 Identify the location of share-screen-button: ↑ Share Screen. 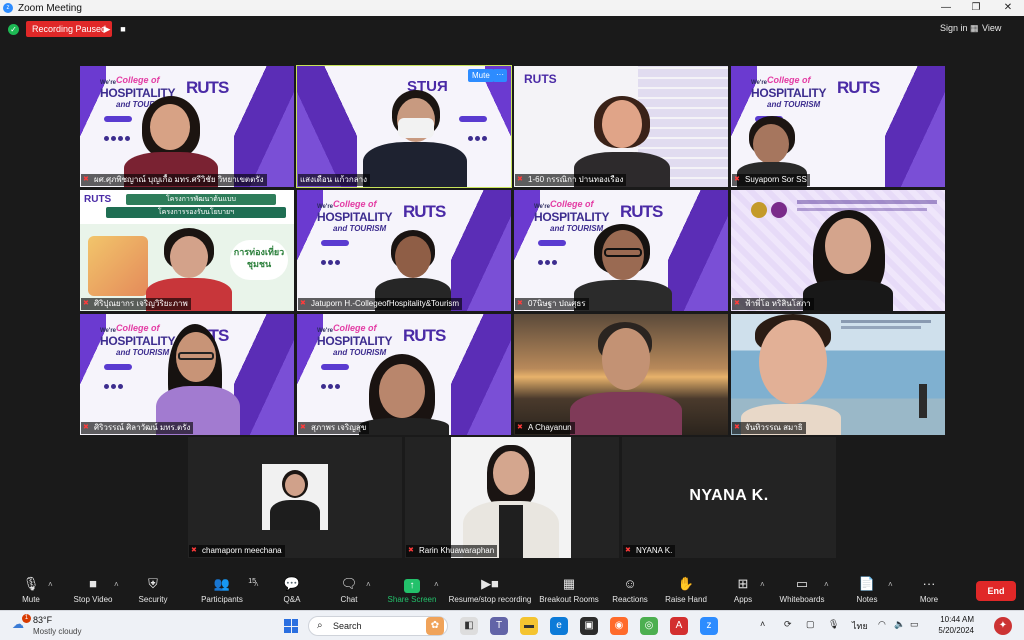
(412, 590).